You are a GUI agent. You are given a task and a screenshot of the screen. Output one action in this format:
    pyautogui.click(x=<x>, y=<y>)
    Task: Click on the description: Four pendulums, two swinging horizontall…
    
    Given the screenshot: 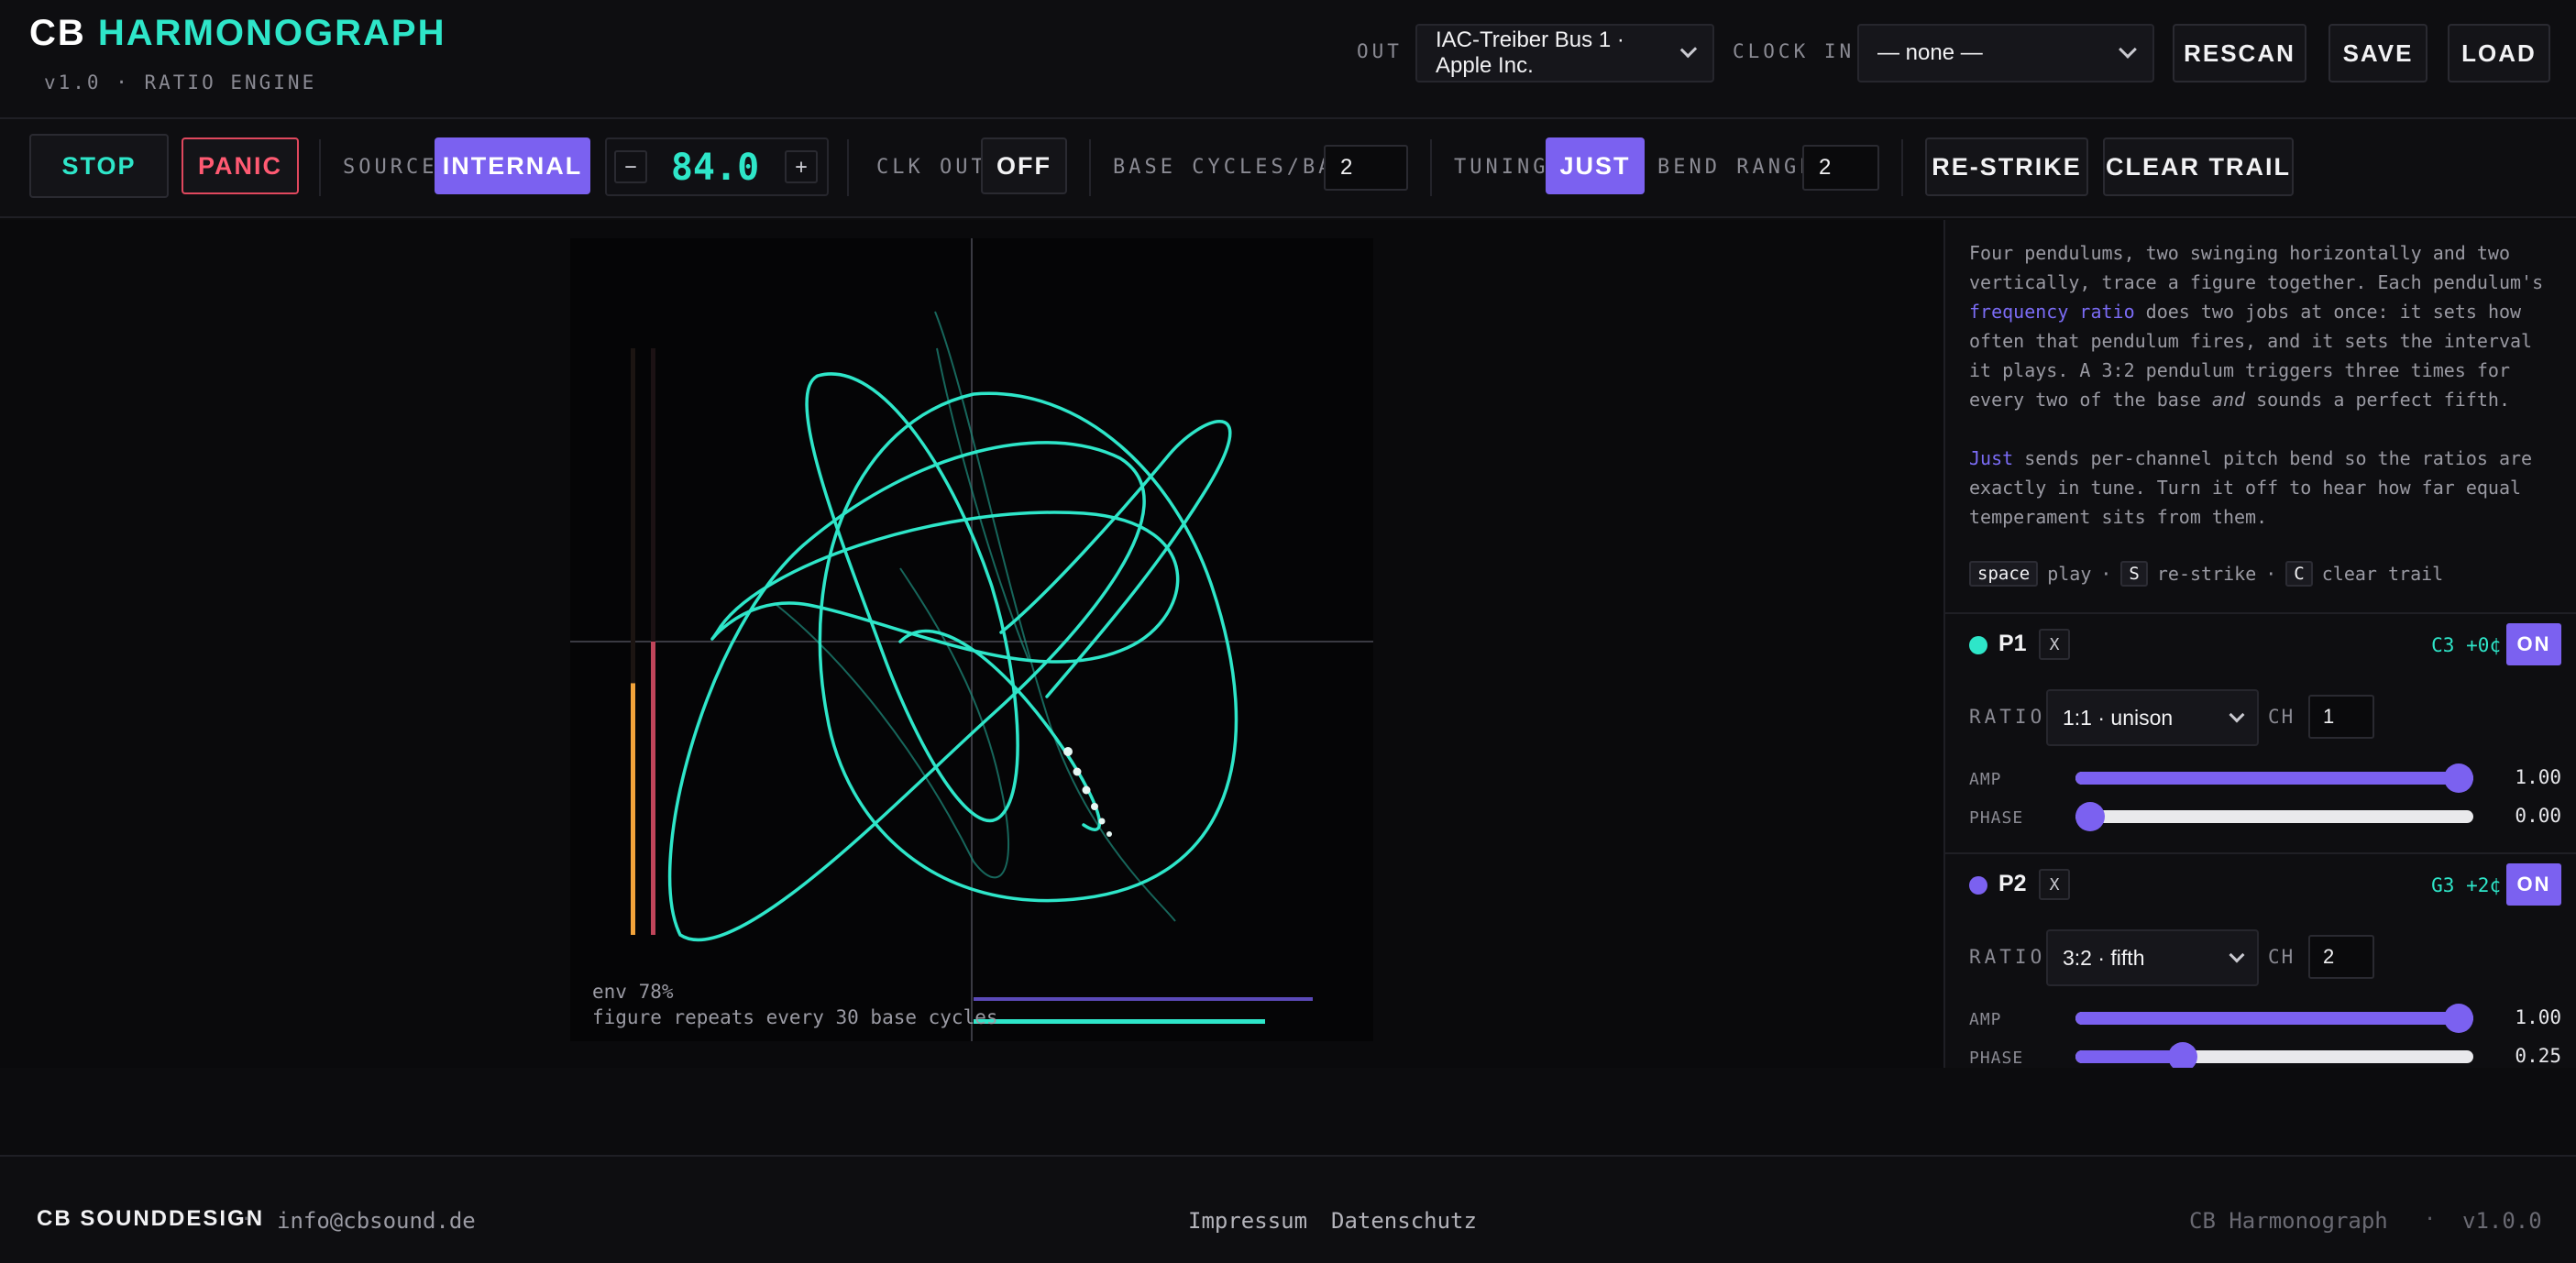 What is the action you would take?
    pyautogui.click(x=2262, y=385)
    